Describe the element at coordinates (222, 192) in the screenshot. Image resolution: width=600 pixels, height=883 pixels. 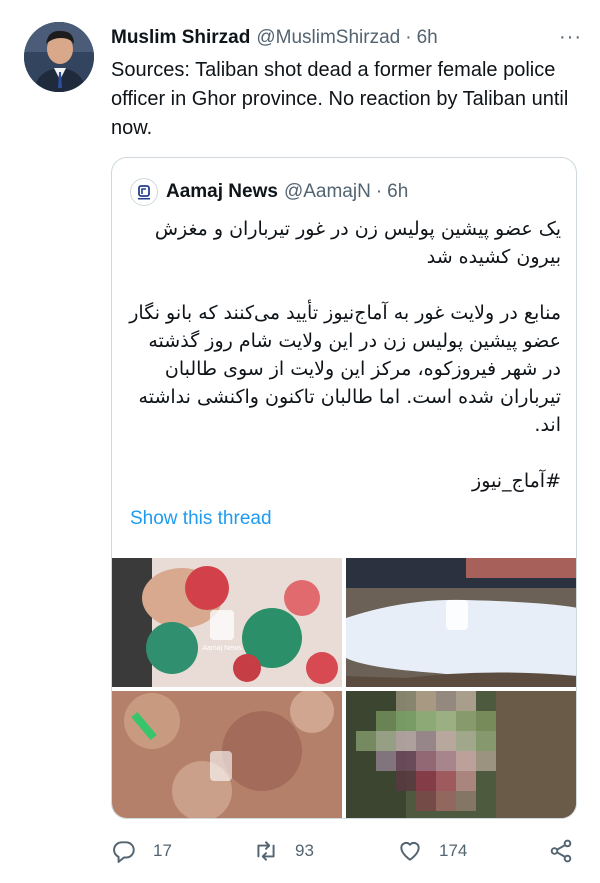
I see `quoted-author-name: Aamaj News` at that location.